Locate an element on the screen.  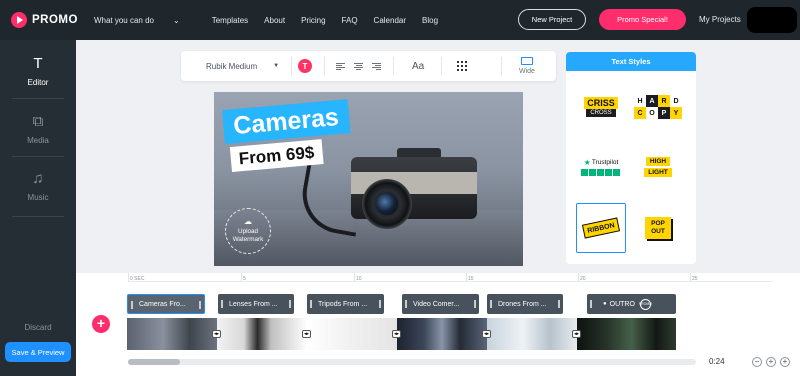
style-criss-text: CRISS is located at coordinates (601, 103).